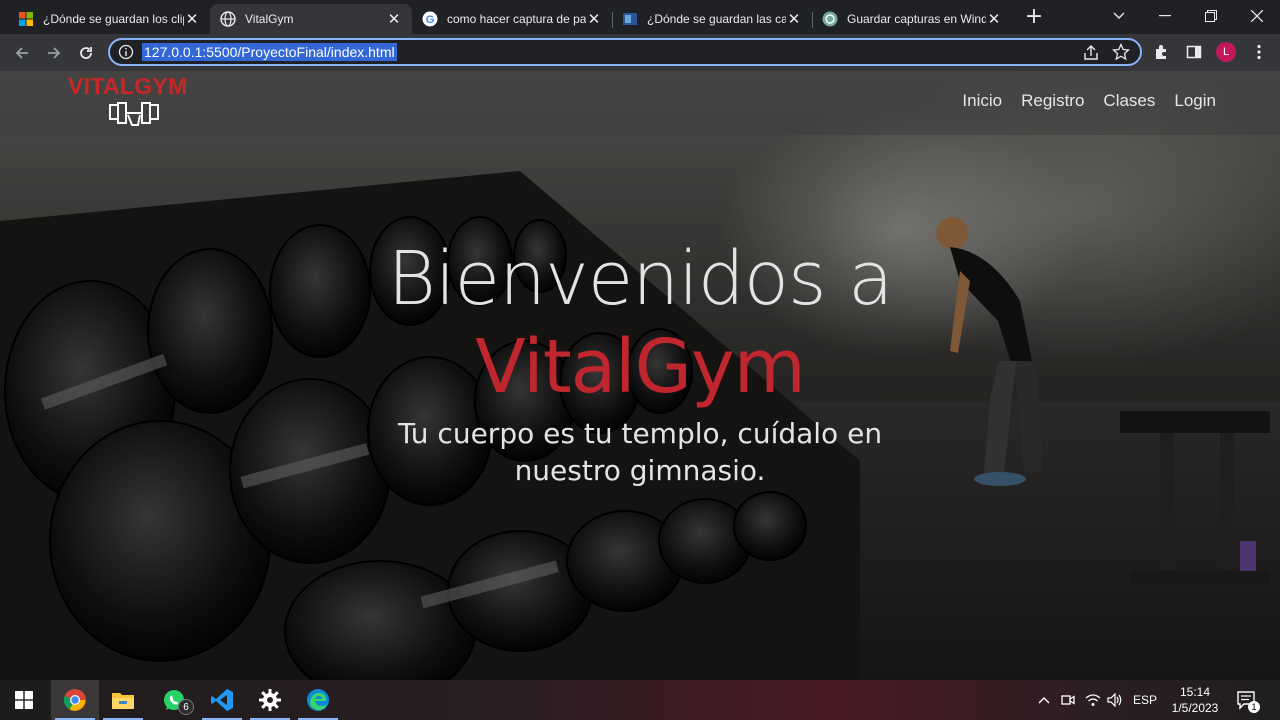 The image size is (1280, 720). What do you see at coordinates (640, 367) in the screenshot?
I see `hero-title-brand: VitalGym` at bounding box center [640, 367].